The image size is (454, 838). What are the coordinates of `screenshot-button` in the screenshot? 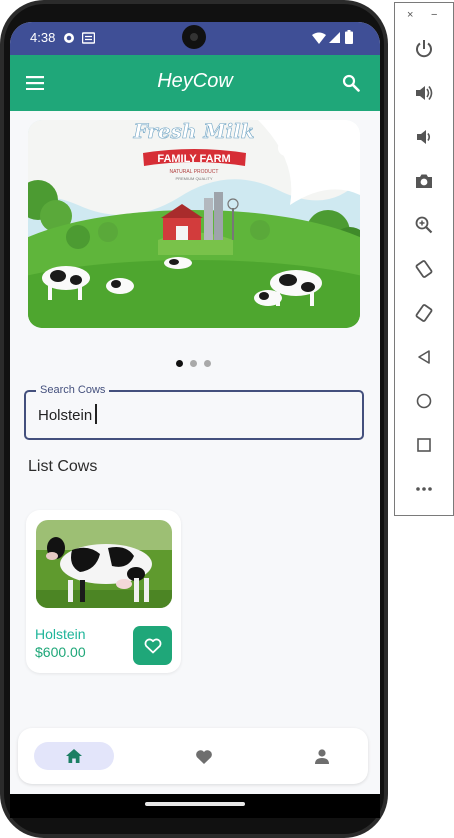 It's located at (424, 181).